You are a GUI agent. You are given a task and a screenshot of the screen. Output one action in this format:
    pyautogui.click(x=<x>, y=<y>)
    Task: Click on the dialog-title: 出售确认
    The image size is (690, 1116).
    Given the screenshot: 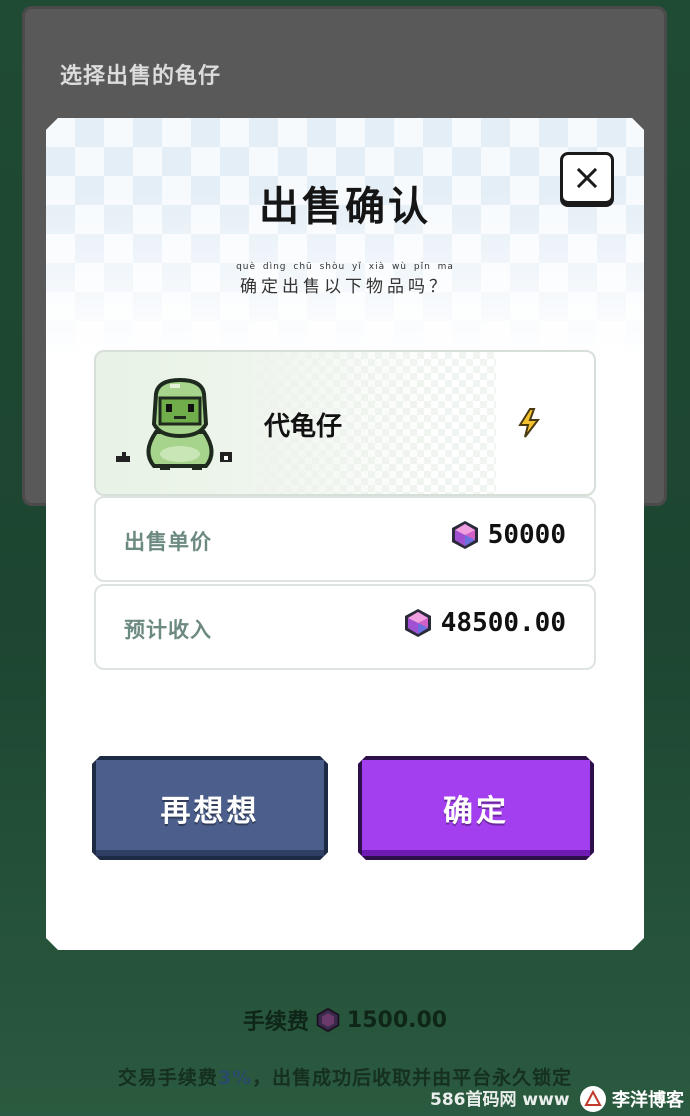 What is the action you would take?
    pyautogui.click(x=345, y=207)
    